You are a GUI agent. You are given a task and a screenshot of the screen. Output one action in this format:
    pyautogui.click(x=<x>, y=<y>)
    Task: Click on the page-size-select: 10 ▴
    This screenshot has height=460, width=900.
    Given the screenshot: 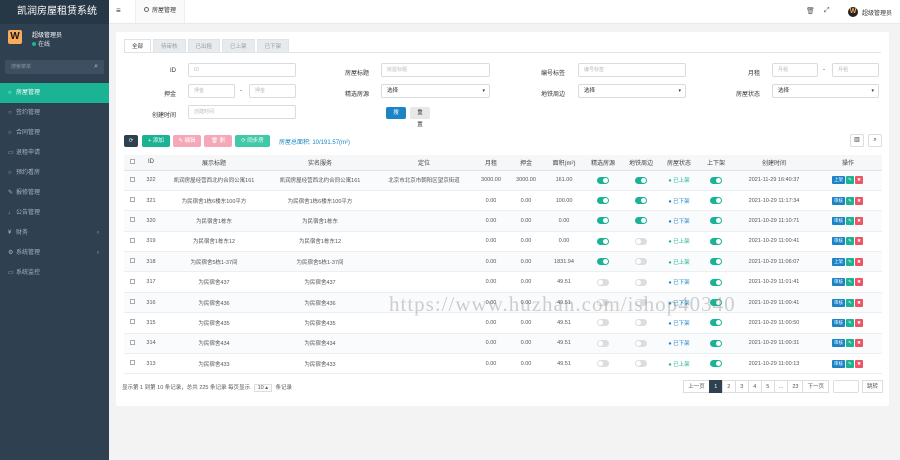 What is the action you would take?
    pyautogui.click(x=263, y=388)
    